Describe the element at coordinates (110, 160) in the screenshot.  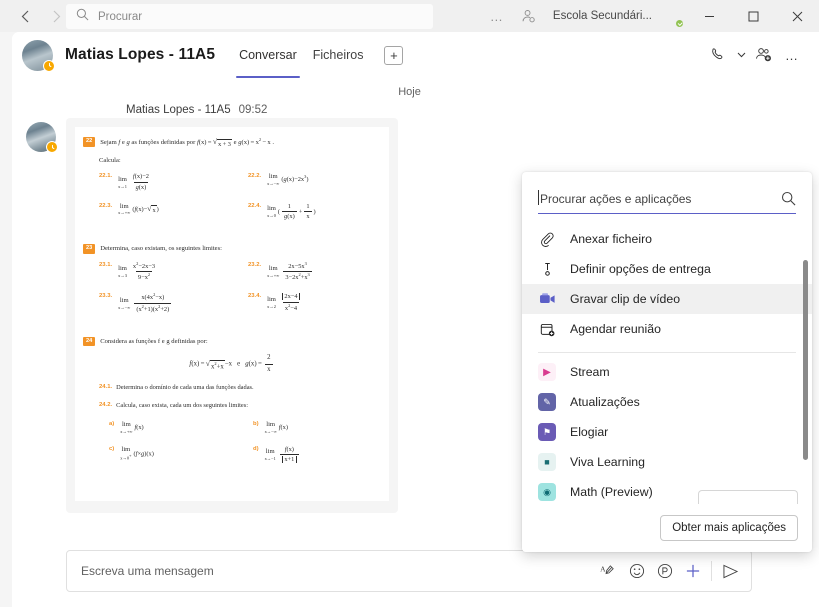
I see `exercise-22-calcula: Calcula:` at that location.